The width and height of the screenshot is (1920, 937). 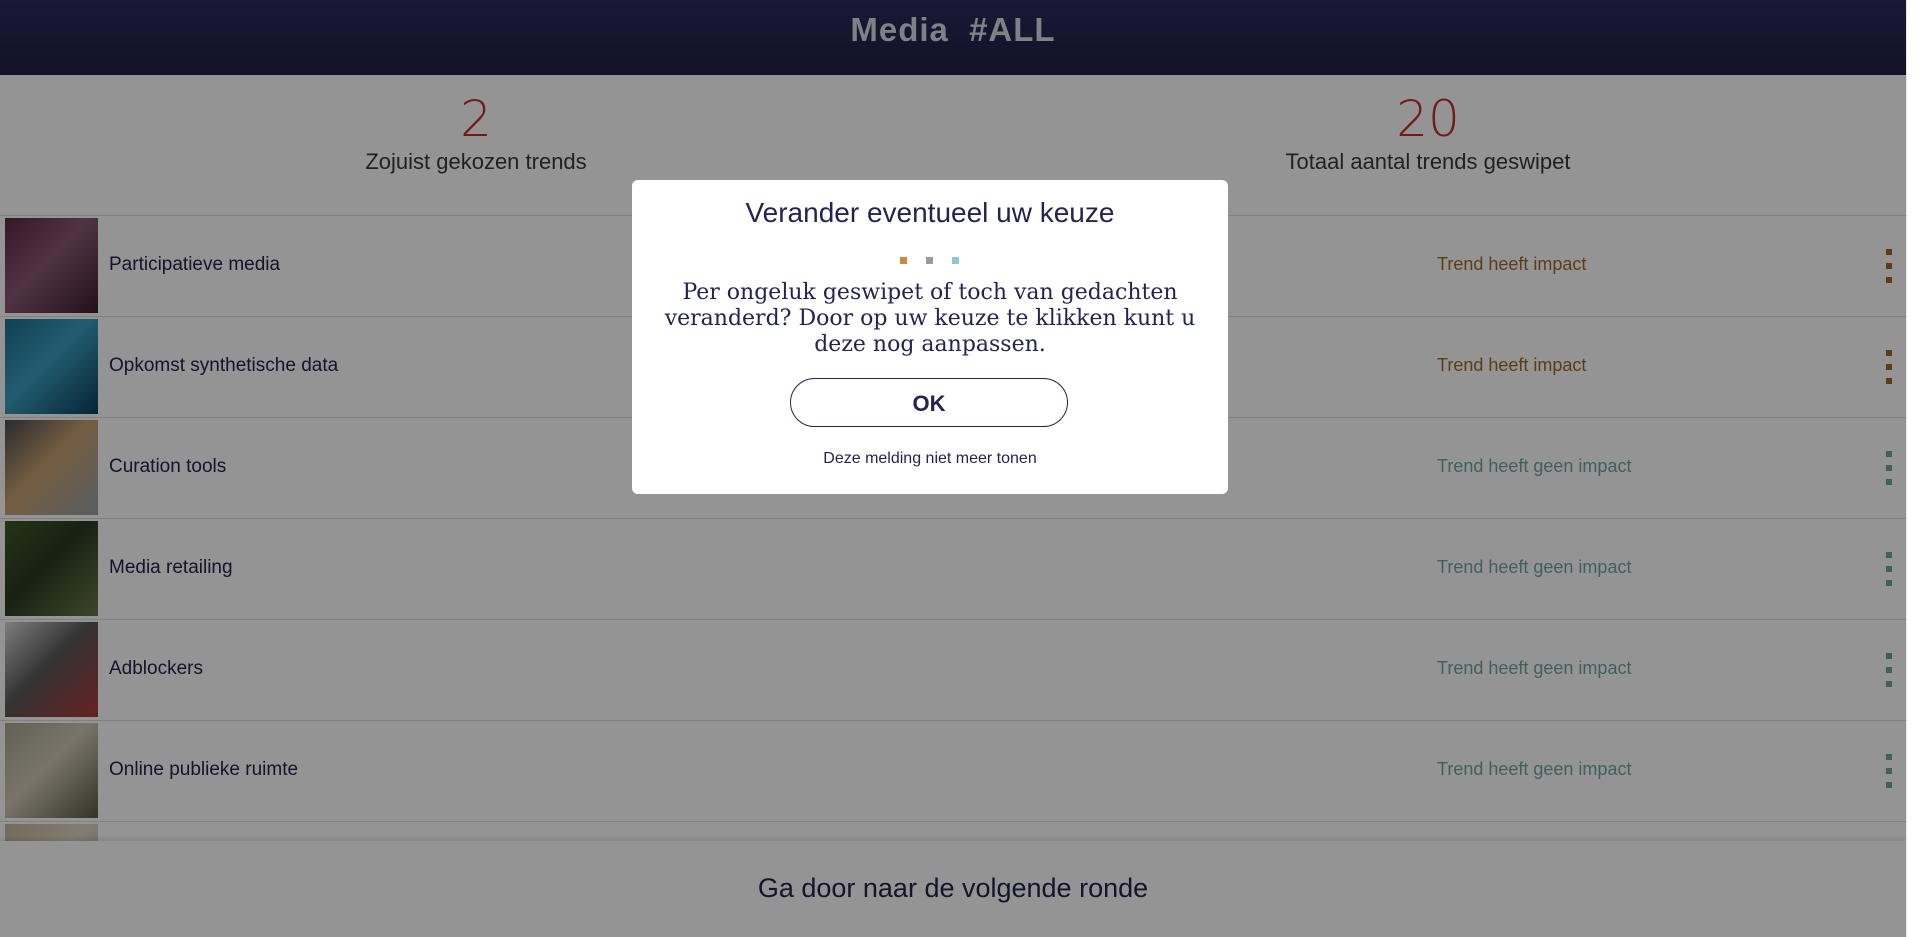 What do you see at coordinates (930, 212) in the screenshot?
I see `modal-title: Verander eventueel uw keuze` at bounding box center [930, 212].